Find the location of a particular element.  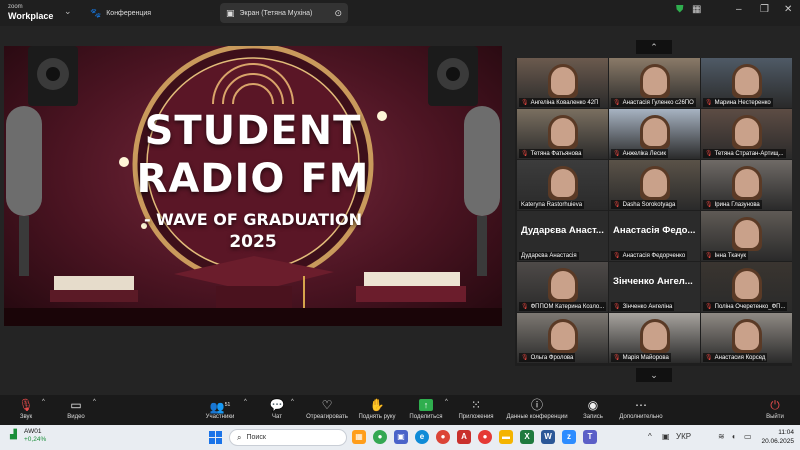

chat-button: 💬 Чат is located at coordinates (277, 410).